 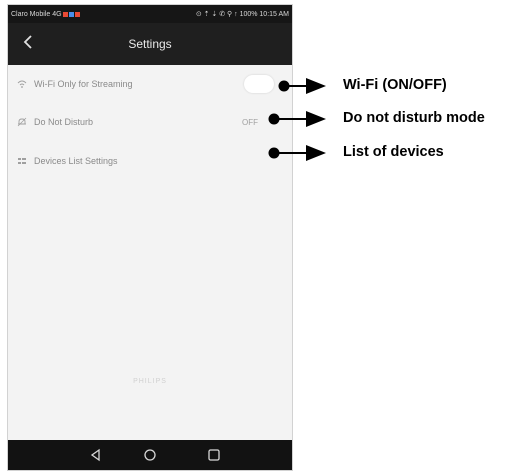 I want to click on annotation-devices-list: List of devices, so click(x=393, y=152).